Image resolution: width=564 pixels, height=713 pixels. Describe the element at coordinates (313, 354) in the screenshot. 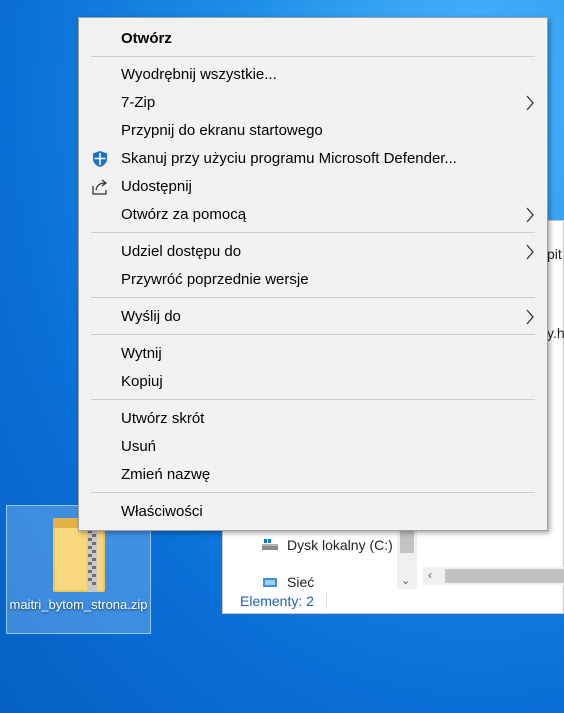

I see `menu-item-cut: Wytnij` at that location.